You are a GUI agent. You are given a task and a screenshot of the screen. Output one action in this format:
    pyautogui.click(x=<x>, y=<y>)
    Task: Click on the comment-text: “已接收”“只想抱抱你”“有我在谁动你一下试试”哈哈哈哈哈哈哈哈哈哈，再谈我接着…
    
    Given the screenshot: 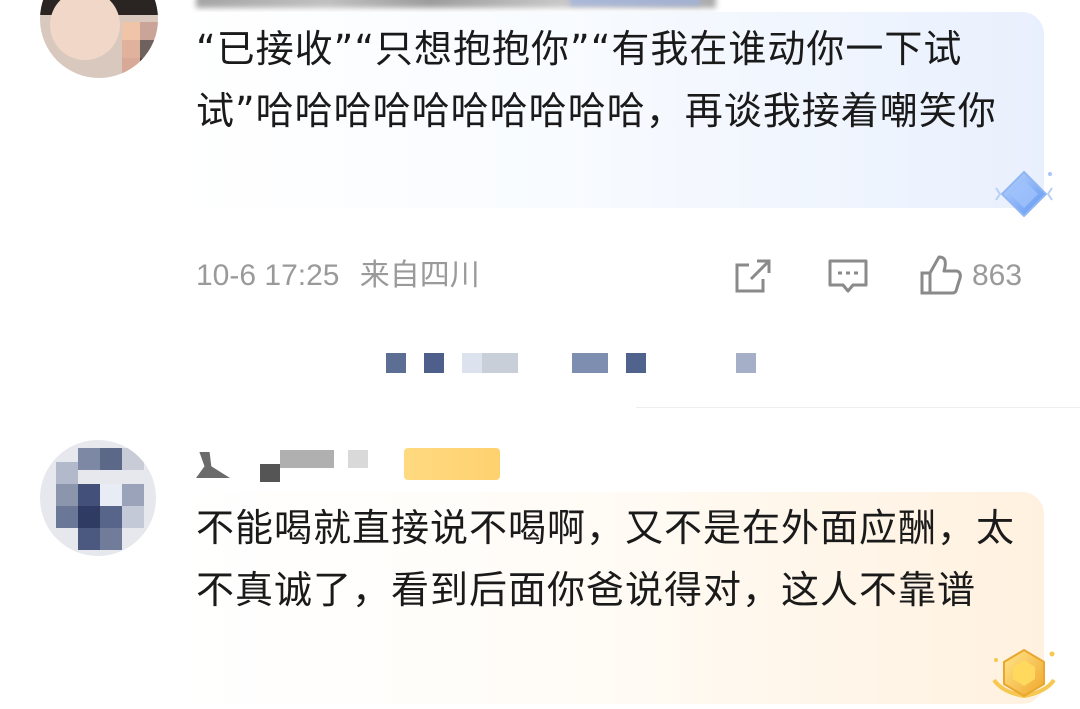 What is the action you would take?
    pyautogui.click(x=596, y=80)
    